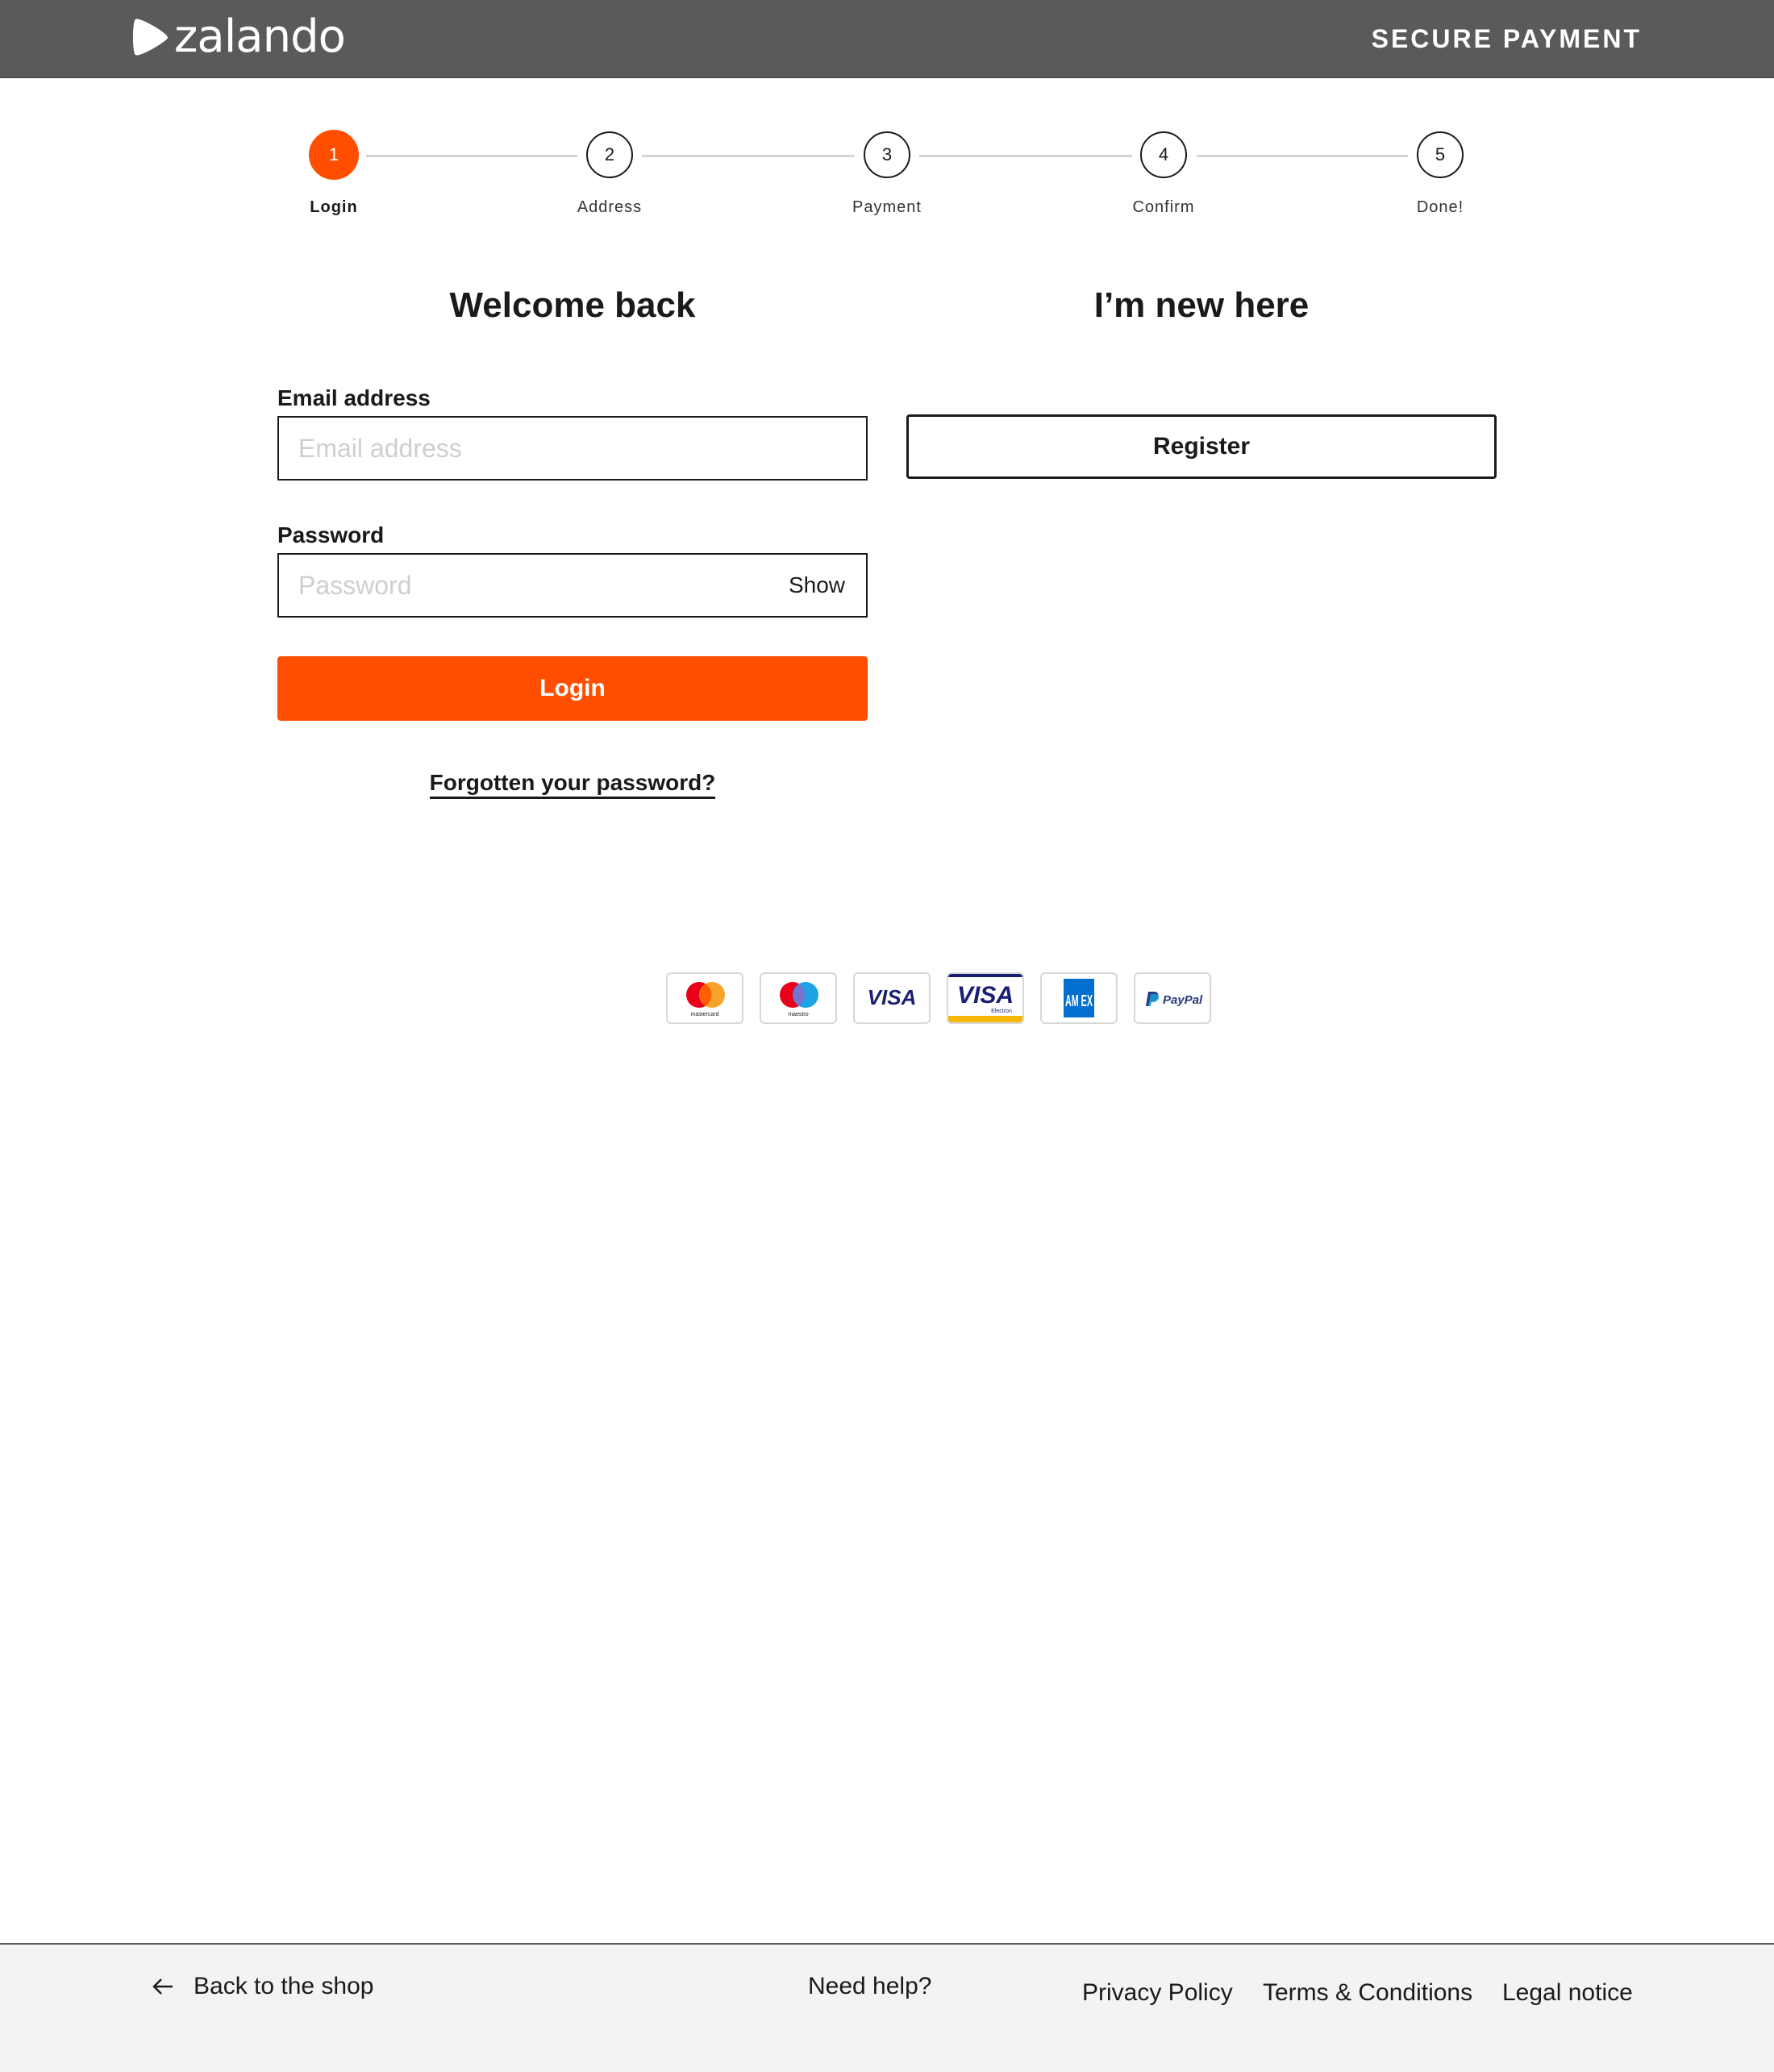 This screenshot has height=2072, width=1774. Describe the element at coordinates (798, 998) in the screenshot. I see `maestro-logo: maestro` at that location.